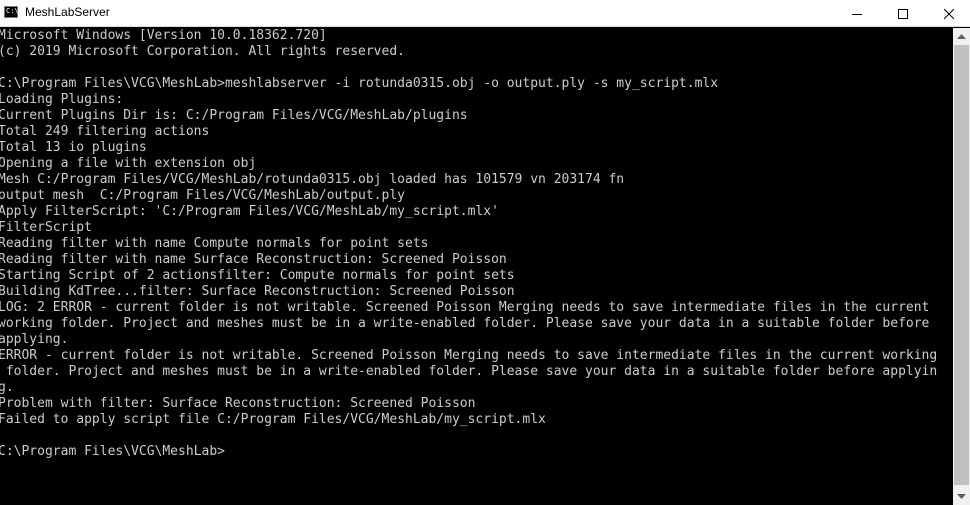 The height and width of the screenshot is (505, 970). I want to click on console-window-icon: C:\, so click(11, 12).